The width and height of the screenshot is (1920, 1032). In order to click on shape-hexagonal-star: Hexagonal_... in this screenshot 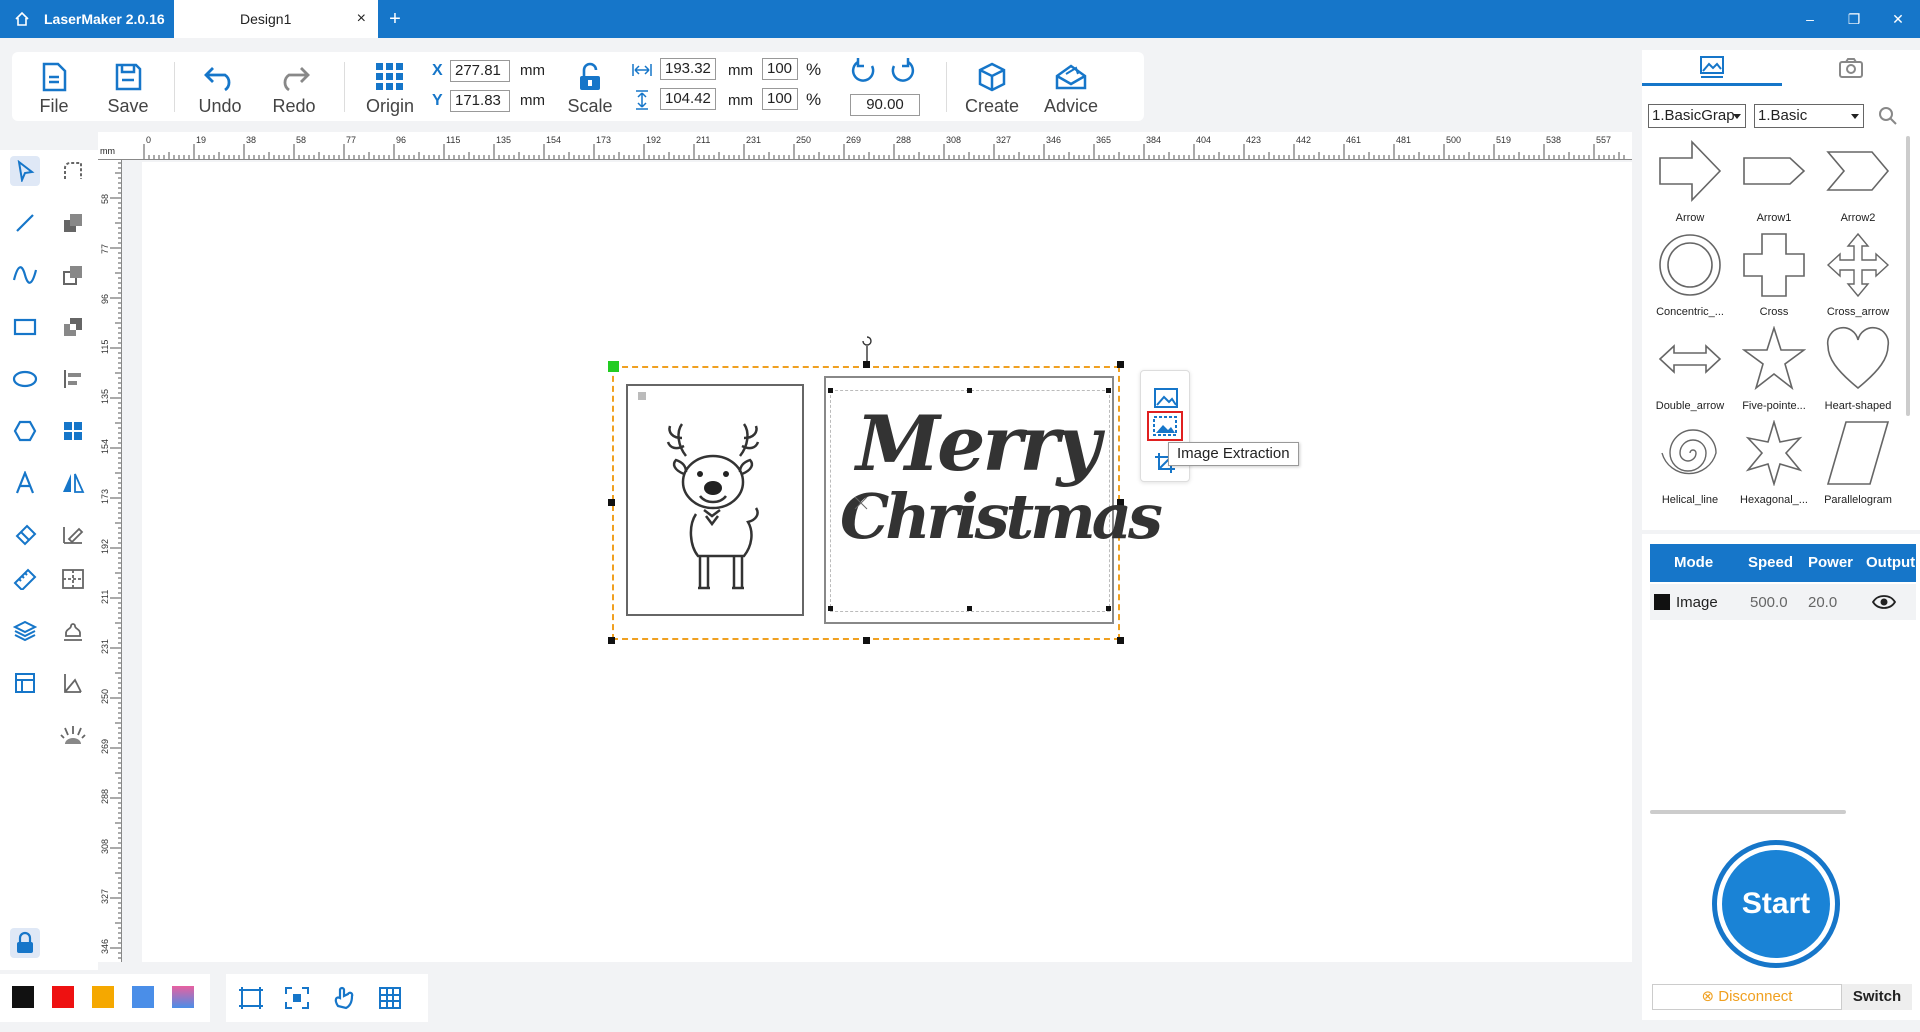, I will do `click(1774, 463)`.